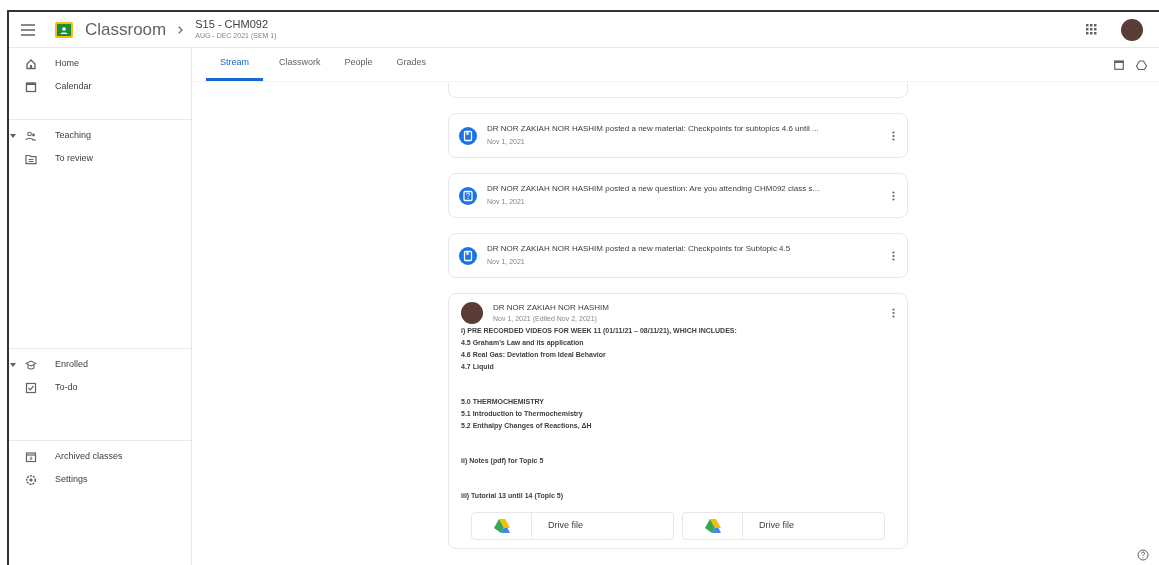 This screenshot has width=1159, height=565. I want to click on sidebar-item: To review, so click(74, 159).